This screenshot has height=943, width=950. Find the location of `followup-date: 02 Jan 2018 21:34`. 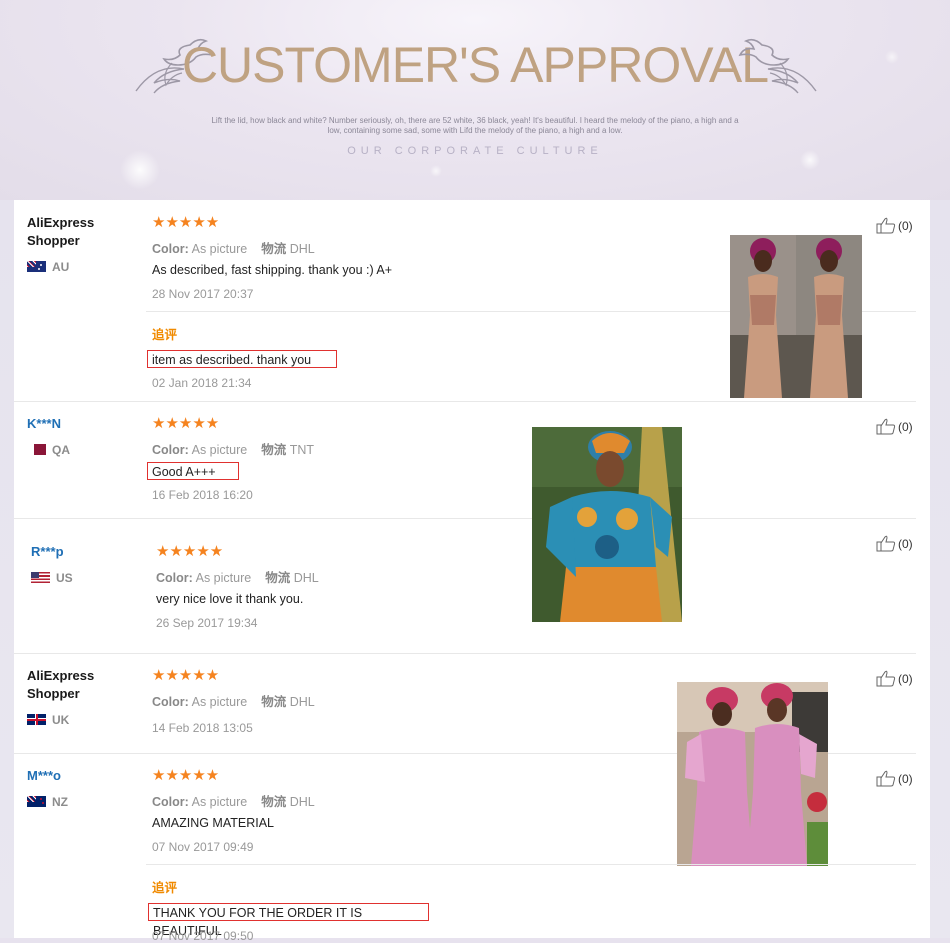

followup-date: 02 Jan 2018 21:34 is located at coordinates (202, 383).